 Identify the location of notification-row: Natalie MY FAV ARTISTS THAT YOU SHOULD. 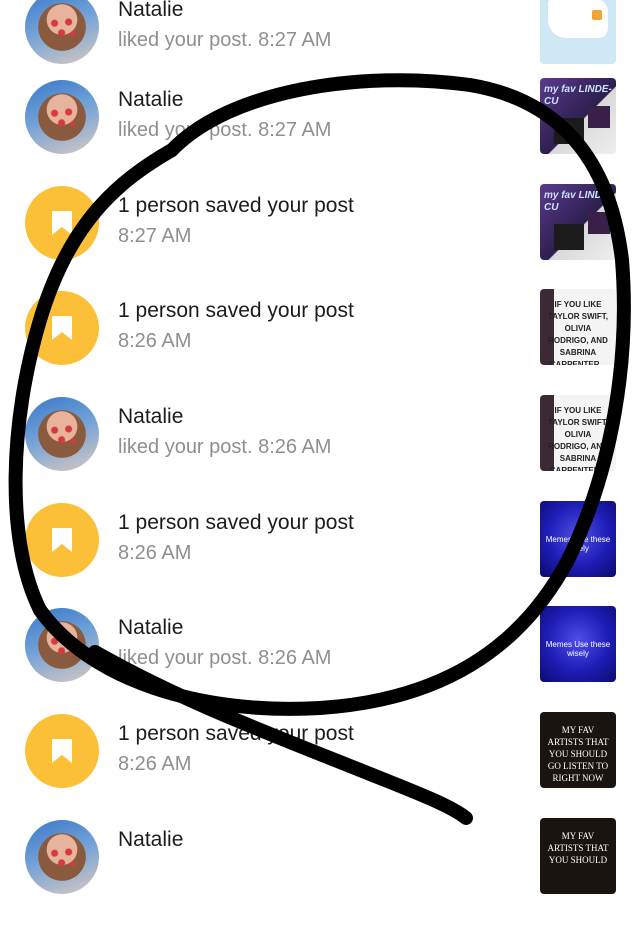
(320, 872).